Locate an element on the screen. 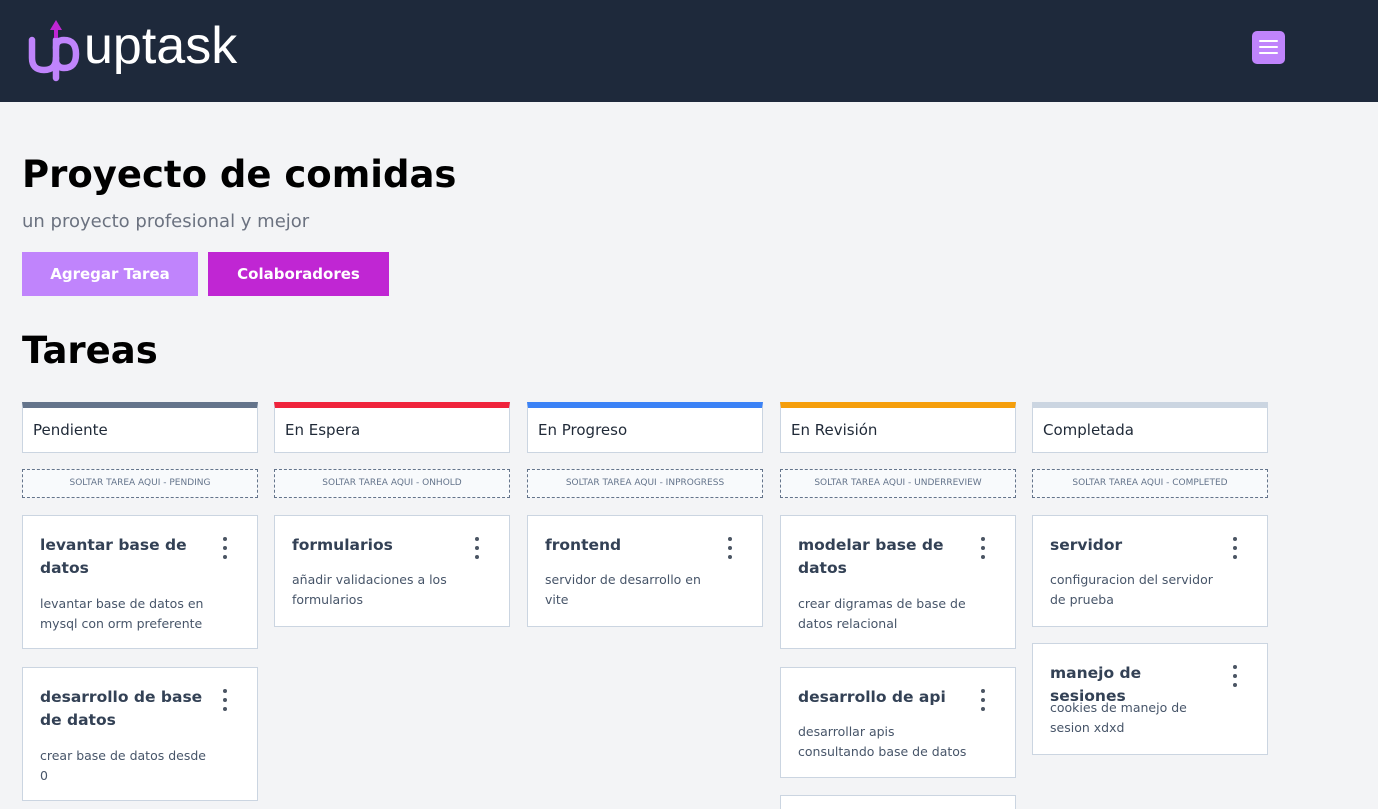 This screenshot has height=809, width=1378. project-subtitle: un proyecto profesional y mejor is located at coordinates (166, 221).